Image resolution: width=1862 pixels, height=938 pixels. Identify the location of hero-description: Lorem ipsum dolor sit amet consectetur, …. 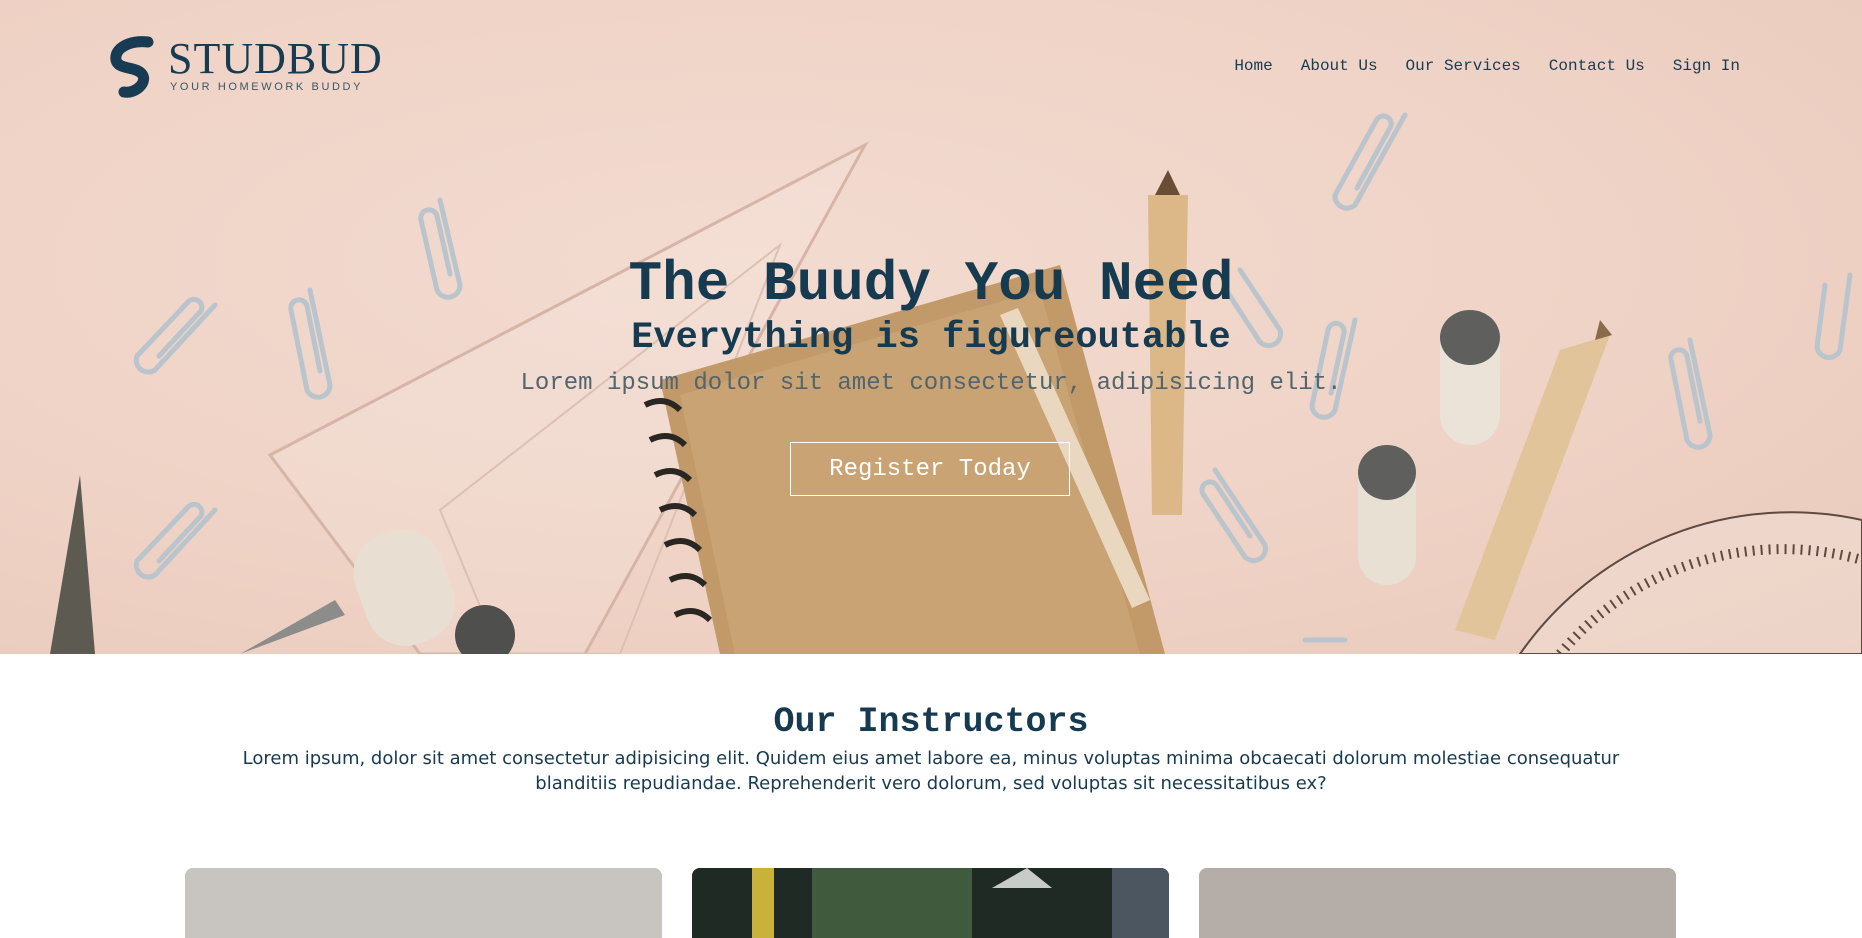
(931, 383).